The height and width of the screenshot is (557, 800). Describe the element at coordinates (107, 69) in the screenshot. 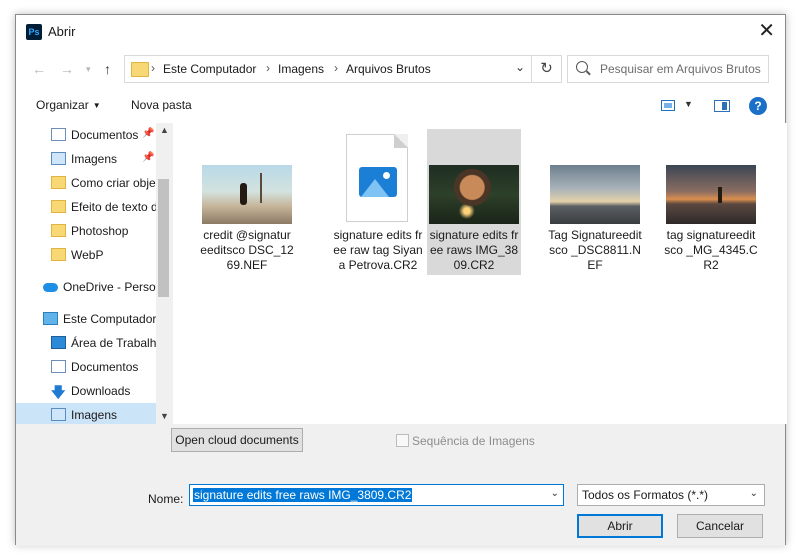

I see `up-arrow-icon: ↑` at that location.